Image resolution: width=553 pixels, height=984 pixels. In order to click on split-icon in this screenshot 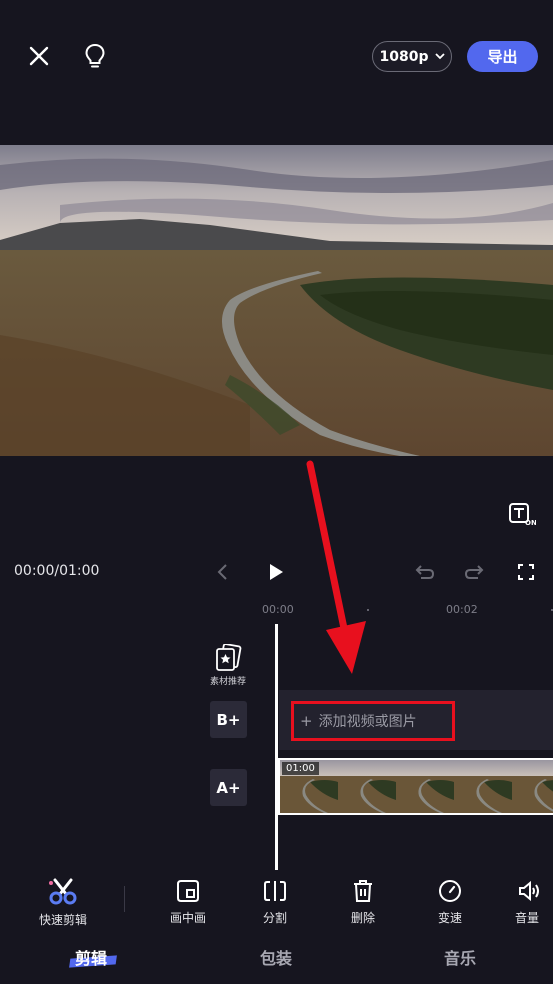, I will do `click(275, 891)`.